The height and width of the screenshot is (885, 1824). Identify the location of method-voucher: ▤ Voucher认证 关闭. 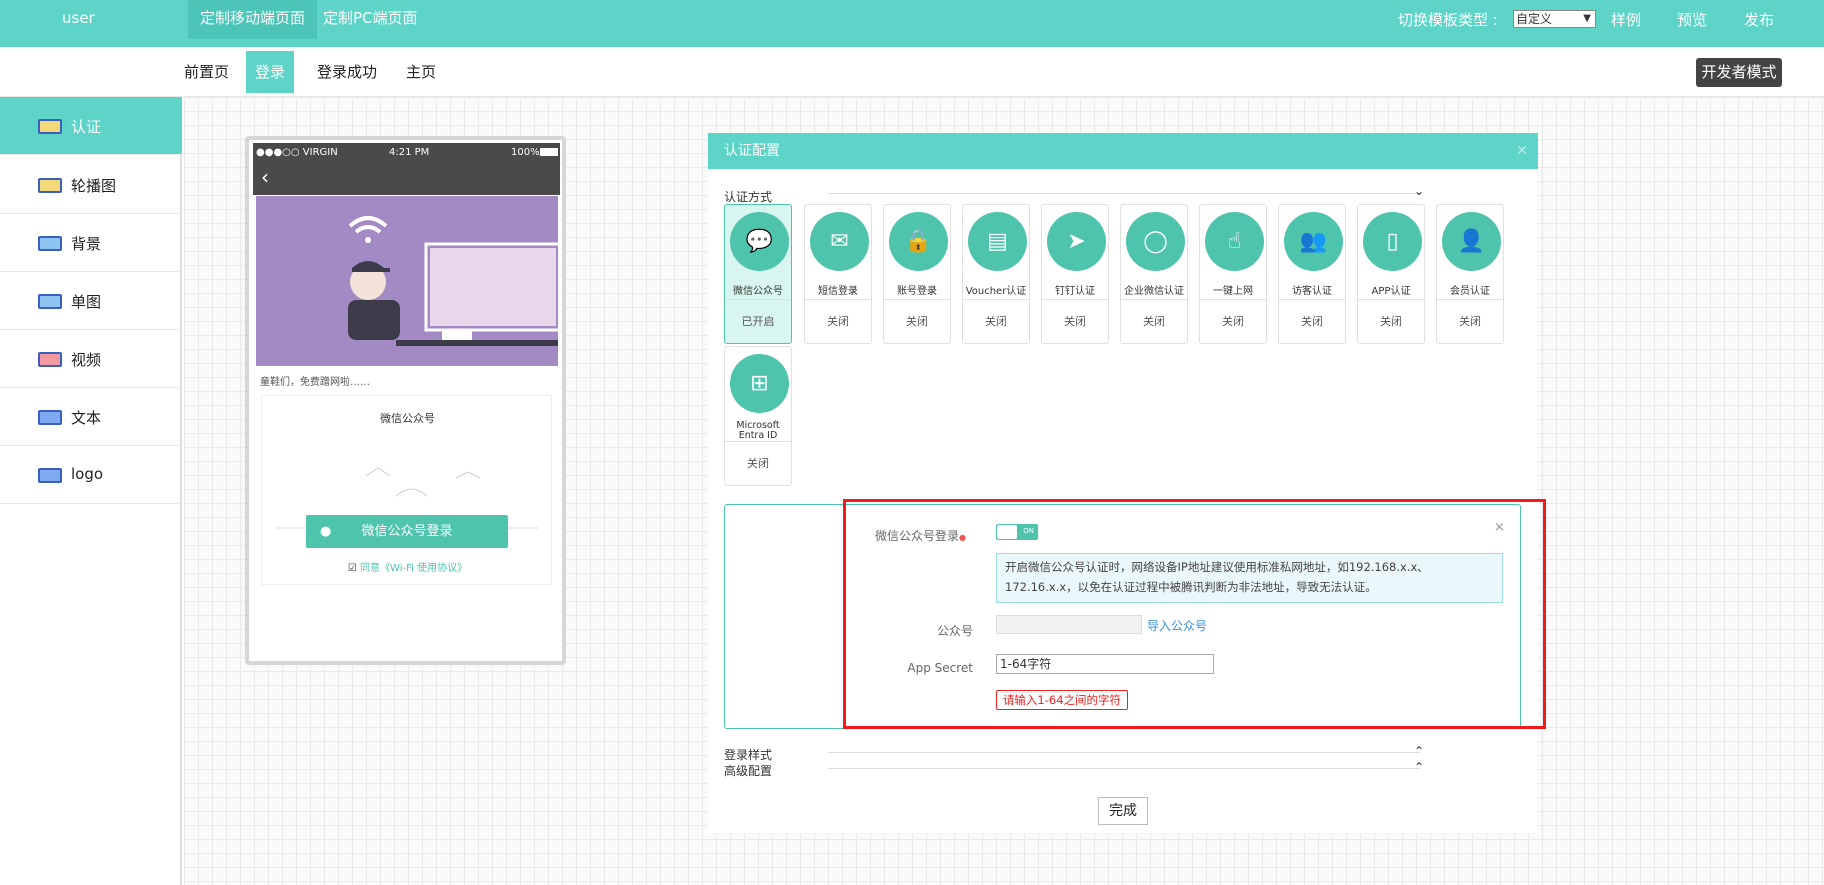
(996, 274).